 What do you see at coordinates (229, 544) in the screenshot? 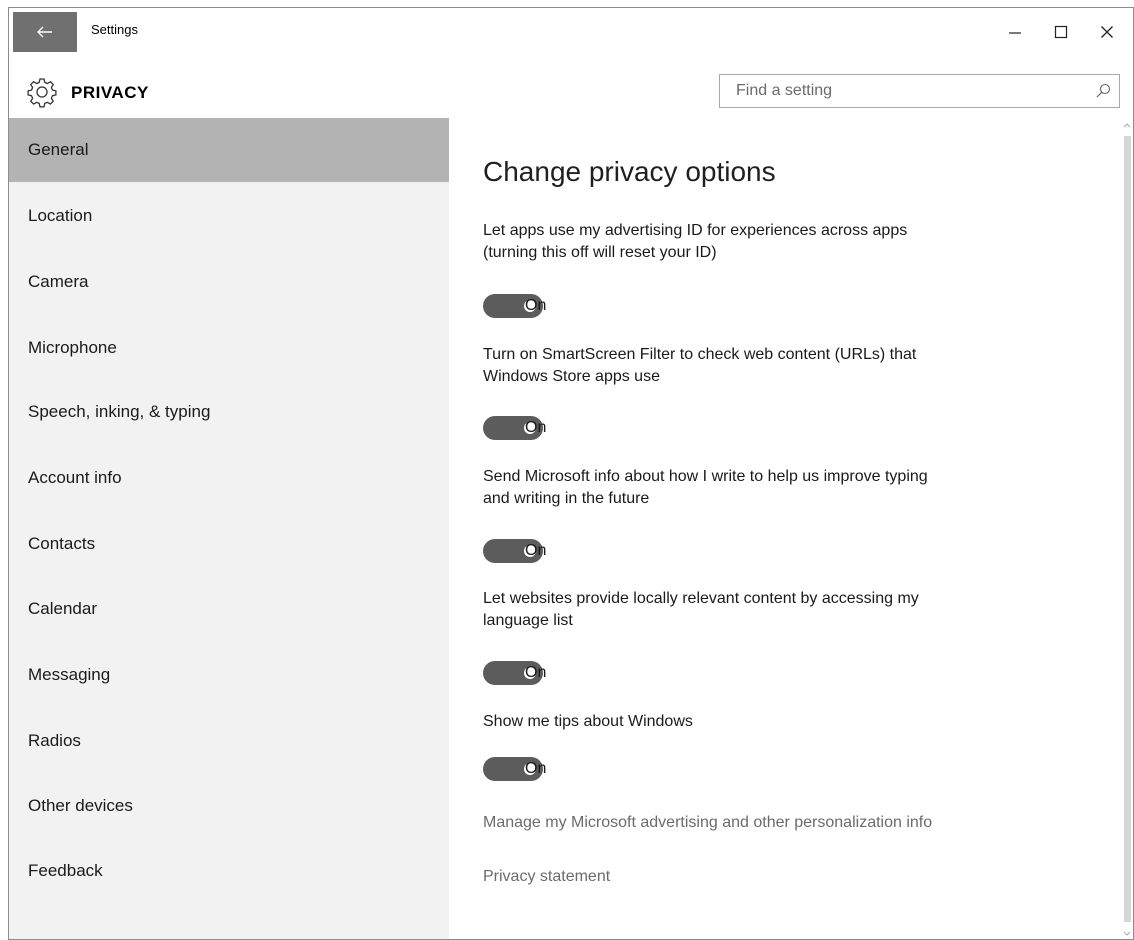
I see `sidebar-item-contacts: Contacts` at bounding box center [229, 544].